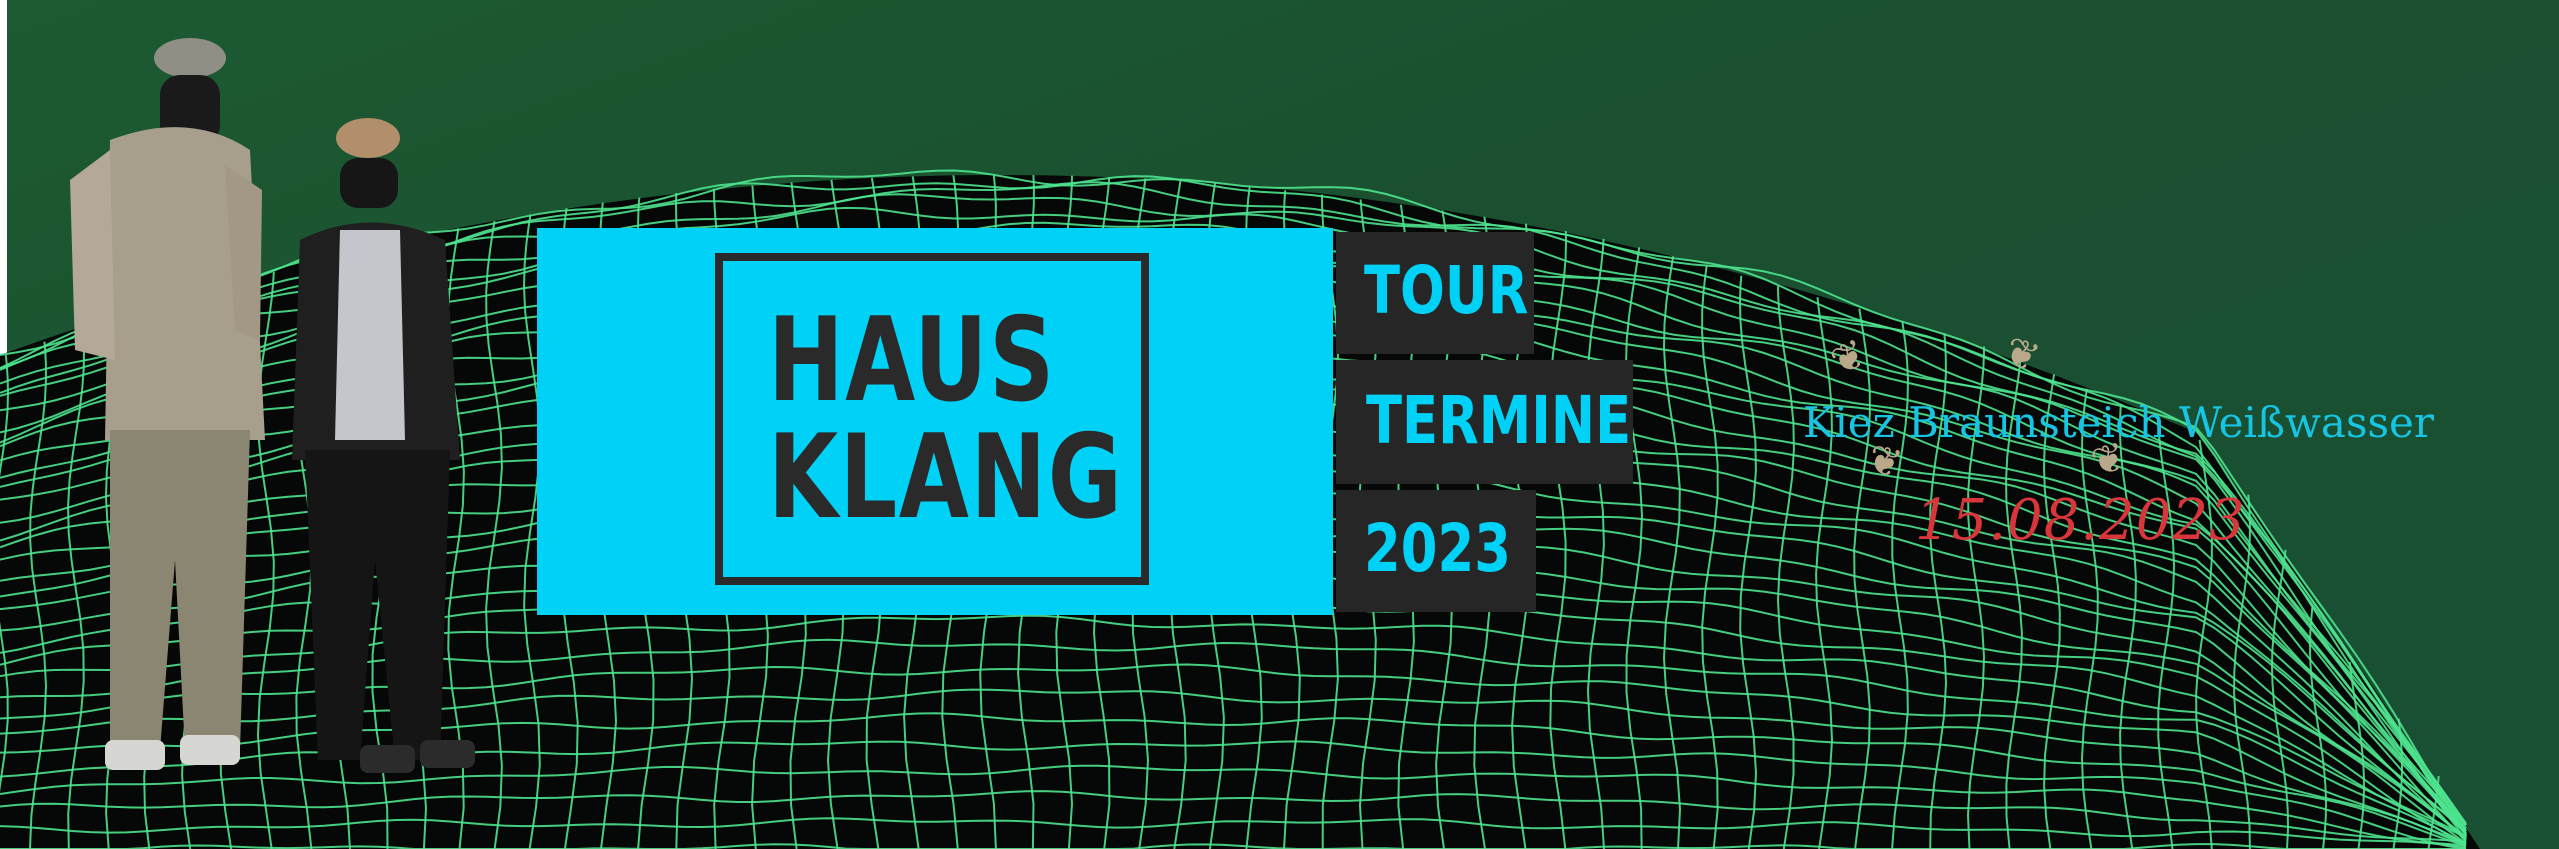 The height and width of the screenshot is (849, 2559). What do you see at coordinates (2080, 520) in the screenshot?
I see `event-date: 15.08.2023` at bounding box center [2080, 520].